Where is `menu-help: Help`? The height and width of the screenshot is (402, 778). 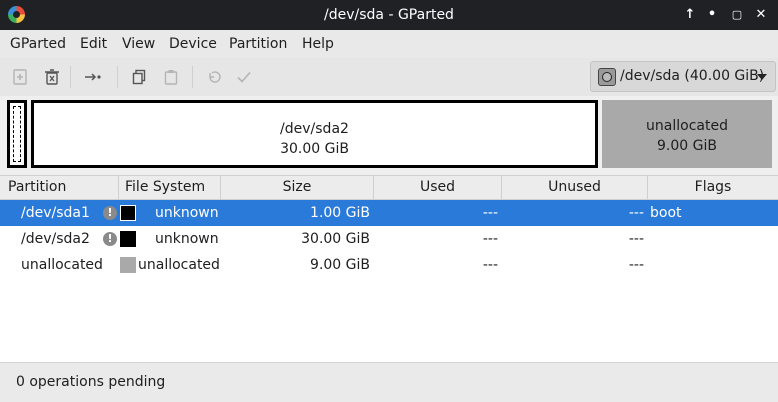
menu-help: Help is located at coordinates (318, 44).